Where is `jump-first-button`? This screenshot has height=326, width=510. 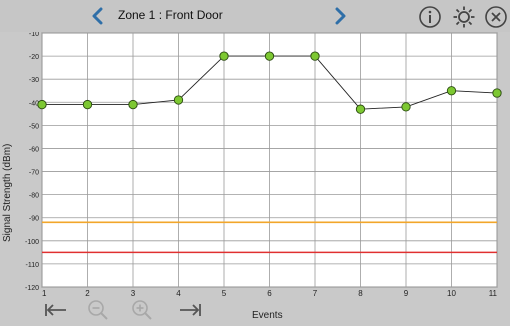 jump-first-button is located at coordinates (56, 310).